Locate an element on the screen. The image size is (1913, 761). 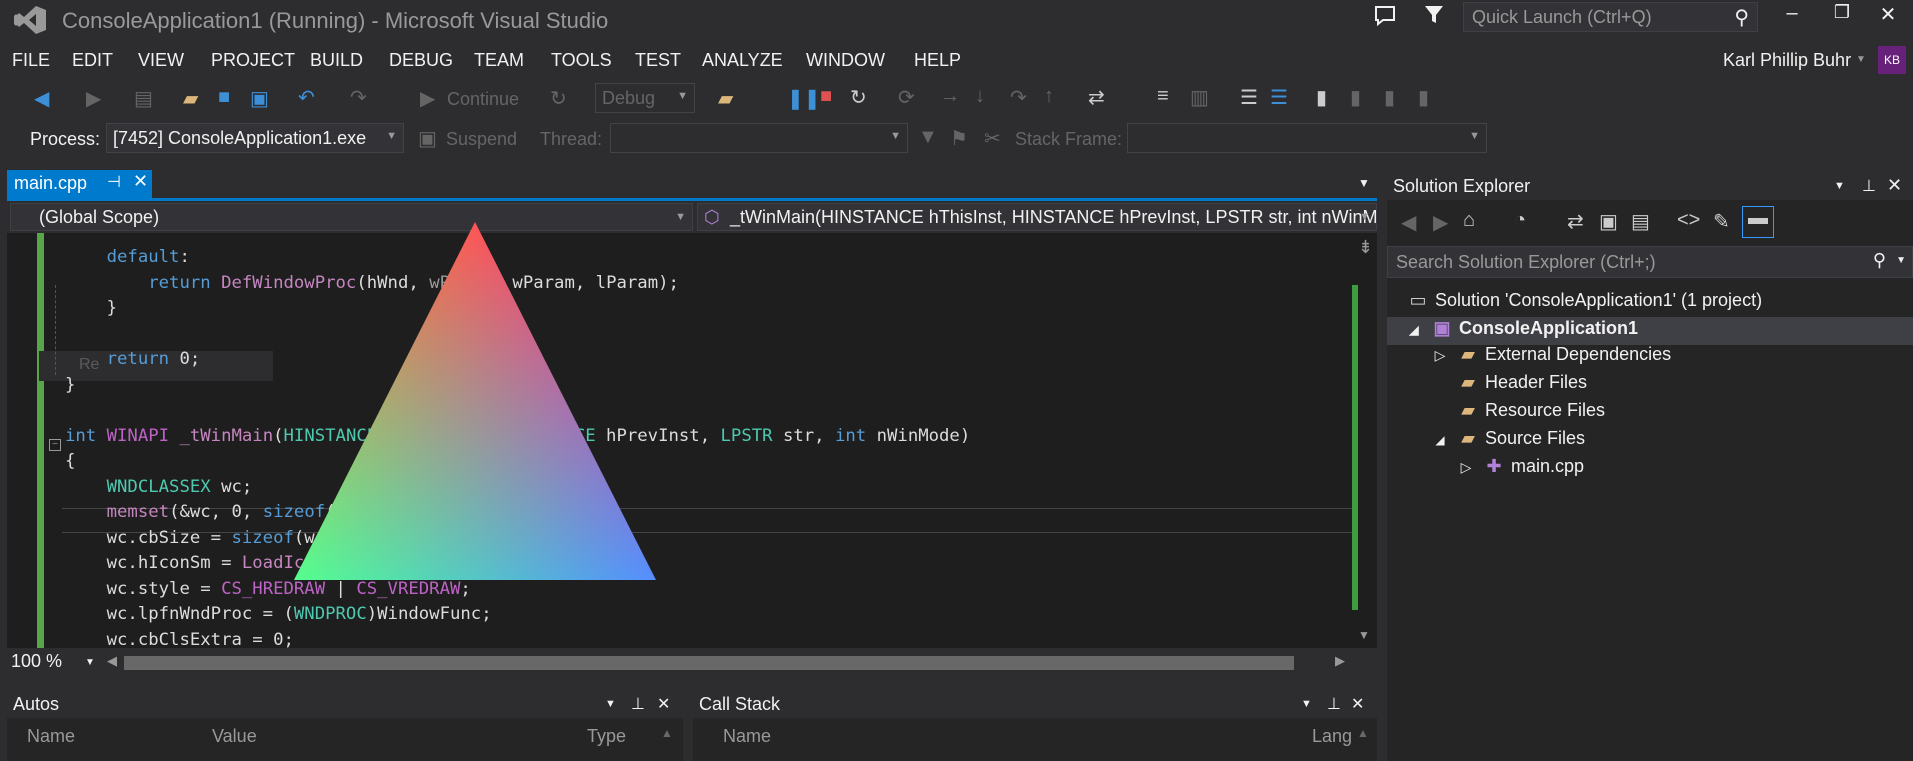
redo-icon: ↷ is located at coordinates (358, 97).